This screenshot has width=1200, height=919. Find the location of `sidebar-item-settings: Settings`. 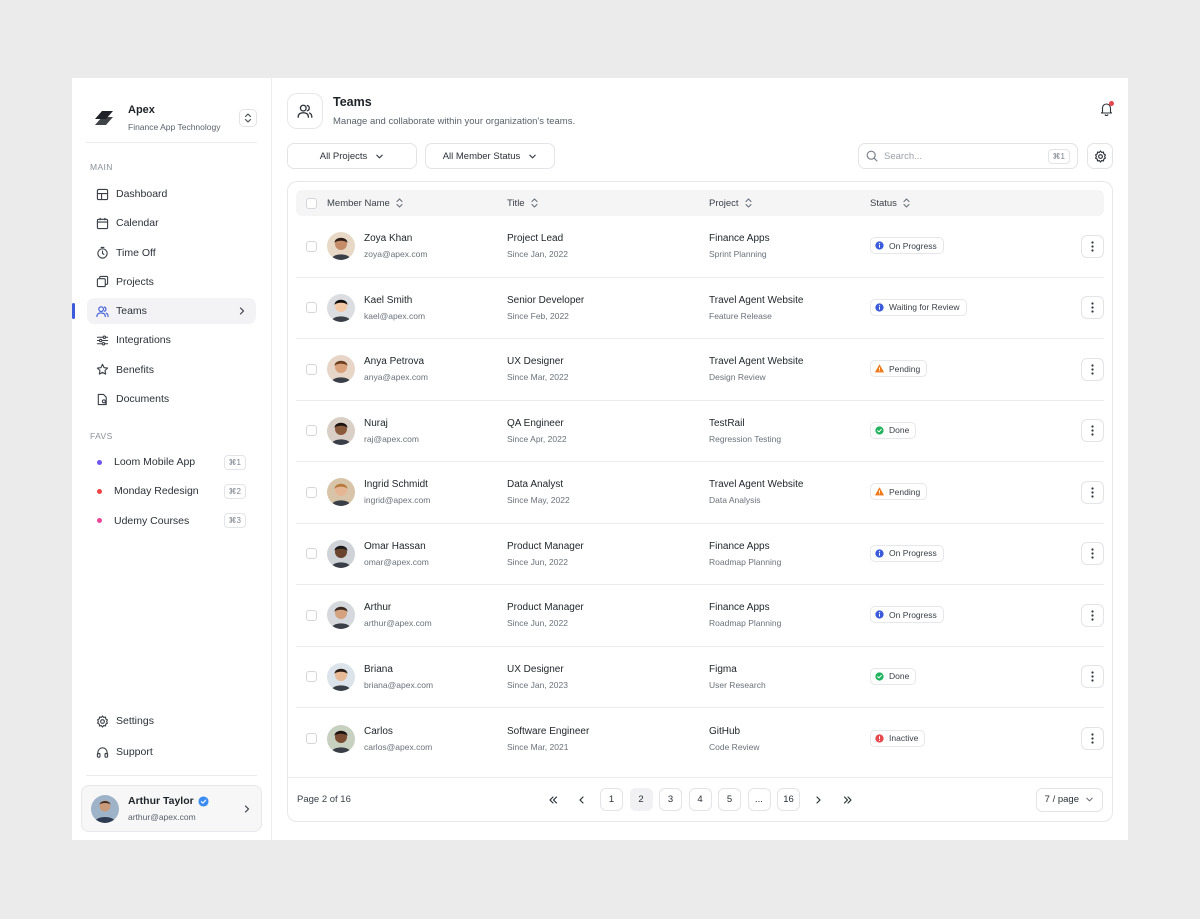

sidebar-item-settings: Settings is located at coordinates (171, 721).